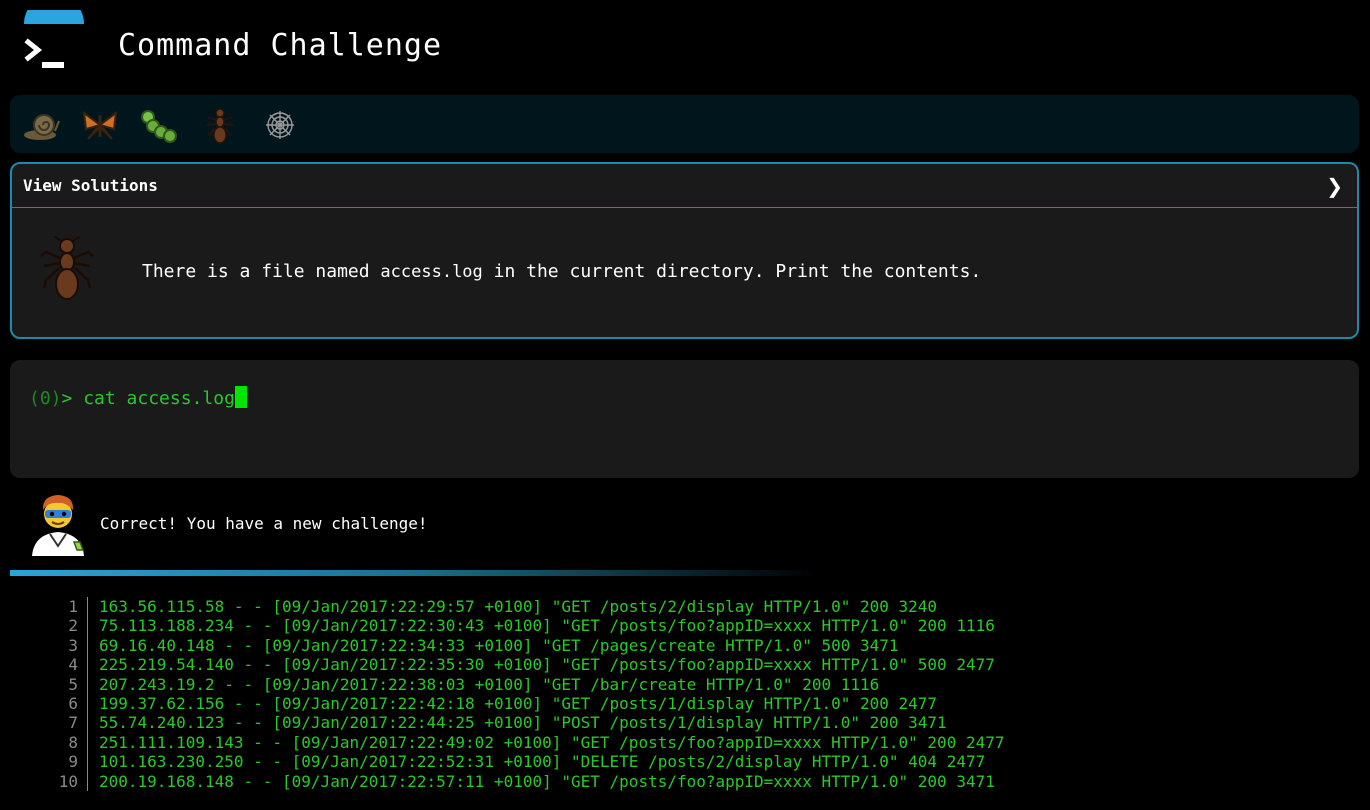 The height and width of the screenshot is (810, 1370). I want to click on command-count: (0), so click(45, 398).